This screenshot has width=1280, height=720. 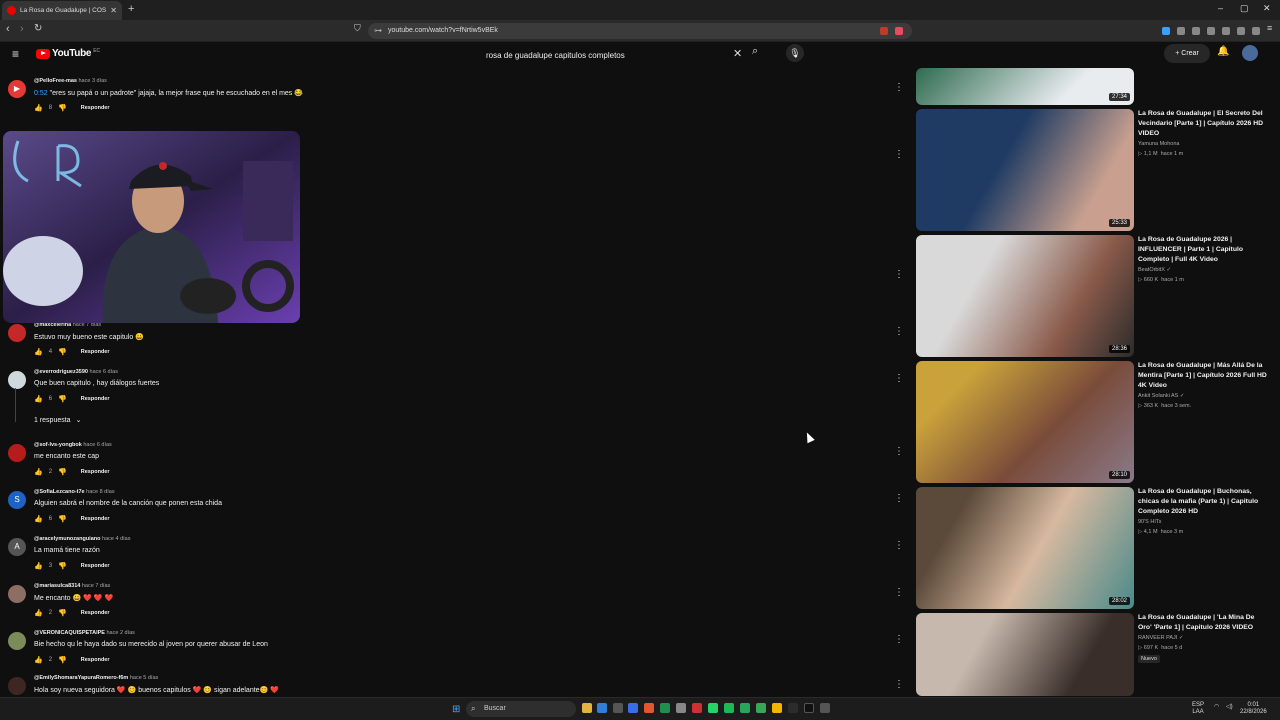 What do you see at coordinates (1241, 31) in the screenshot?
I see `vpn-icon` at bounding box center [1241, 31].